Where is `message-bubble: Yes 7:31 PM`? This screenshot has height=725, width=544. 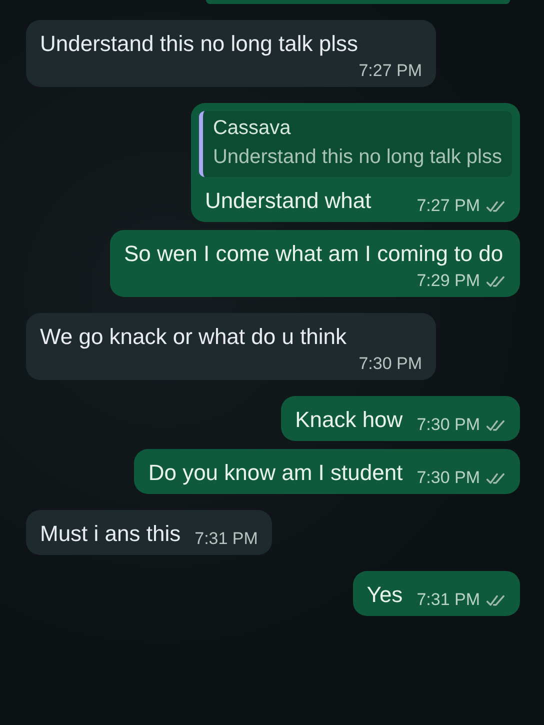
message-bubble: Yes 7:31 PM is located at coordinates (436, 593).